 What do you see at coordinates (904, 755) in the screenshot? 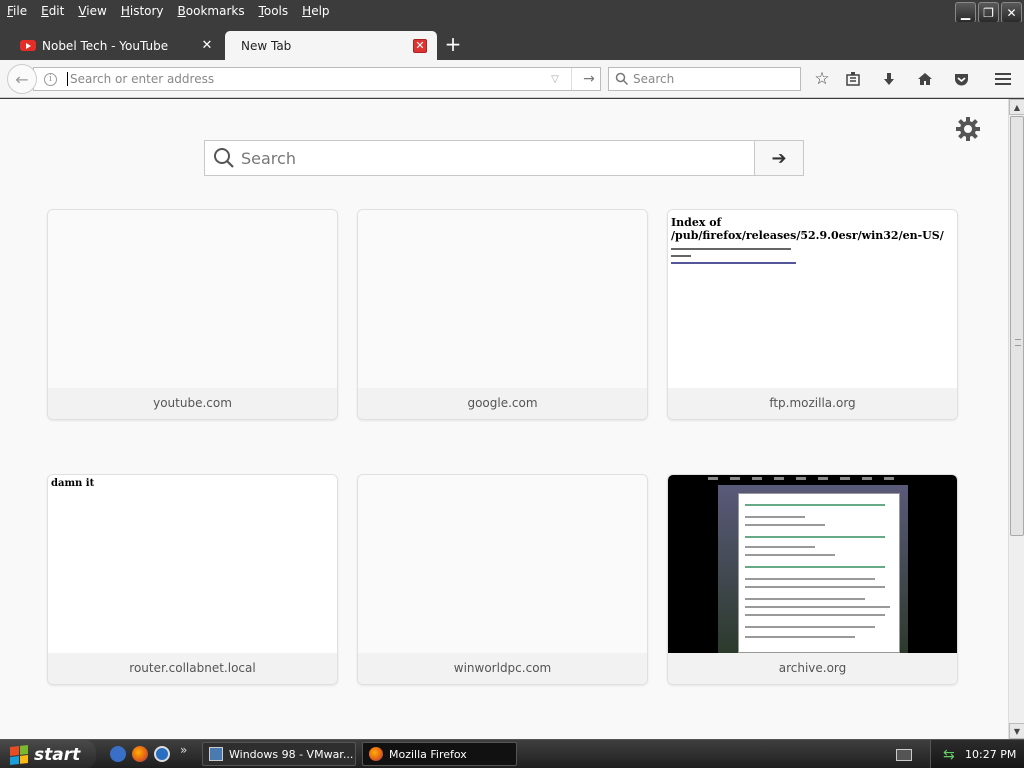
I see `keyboard-icon` at bounding box center [904, 755].